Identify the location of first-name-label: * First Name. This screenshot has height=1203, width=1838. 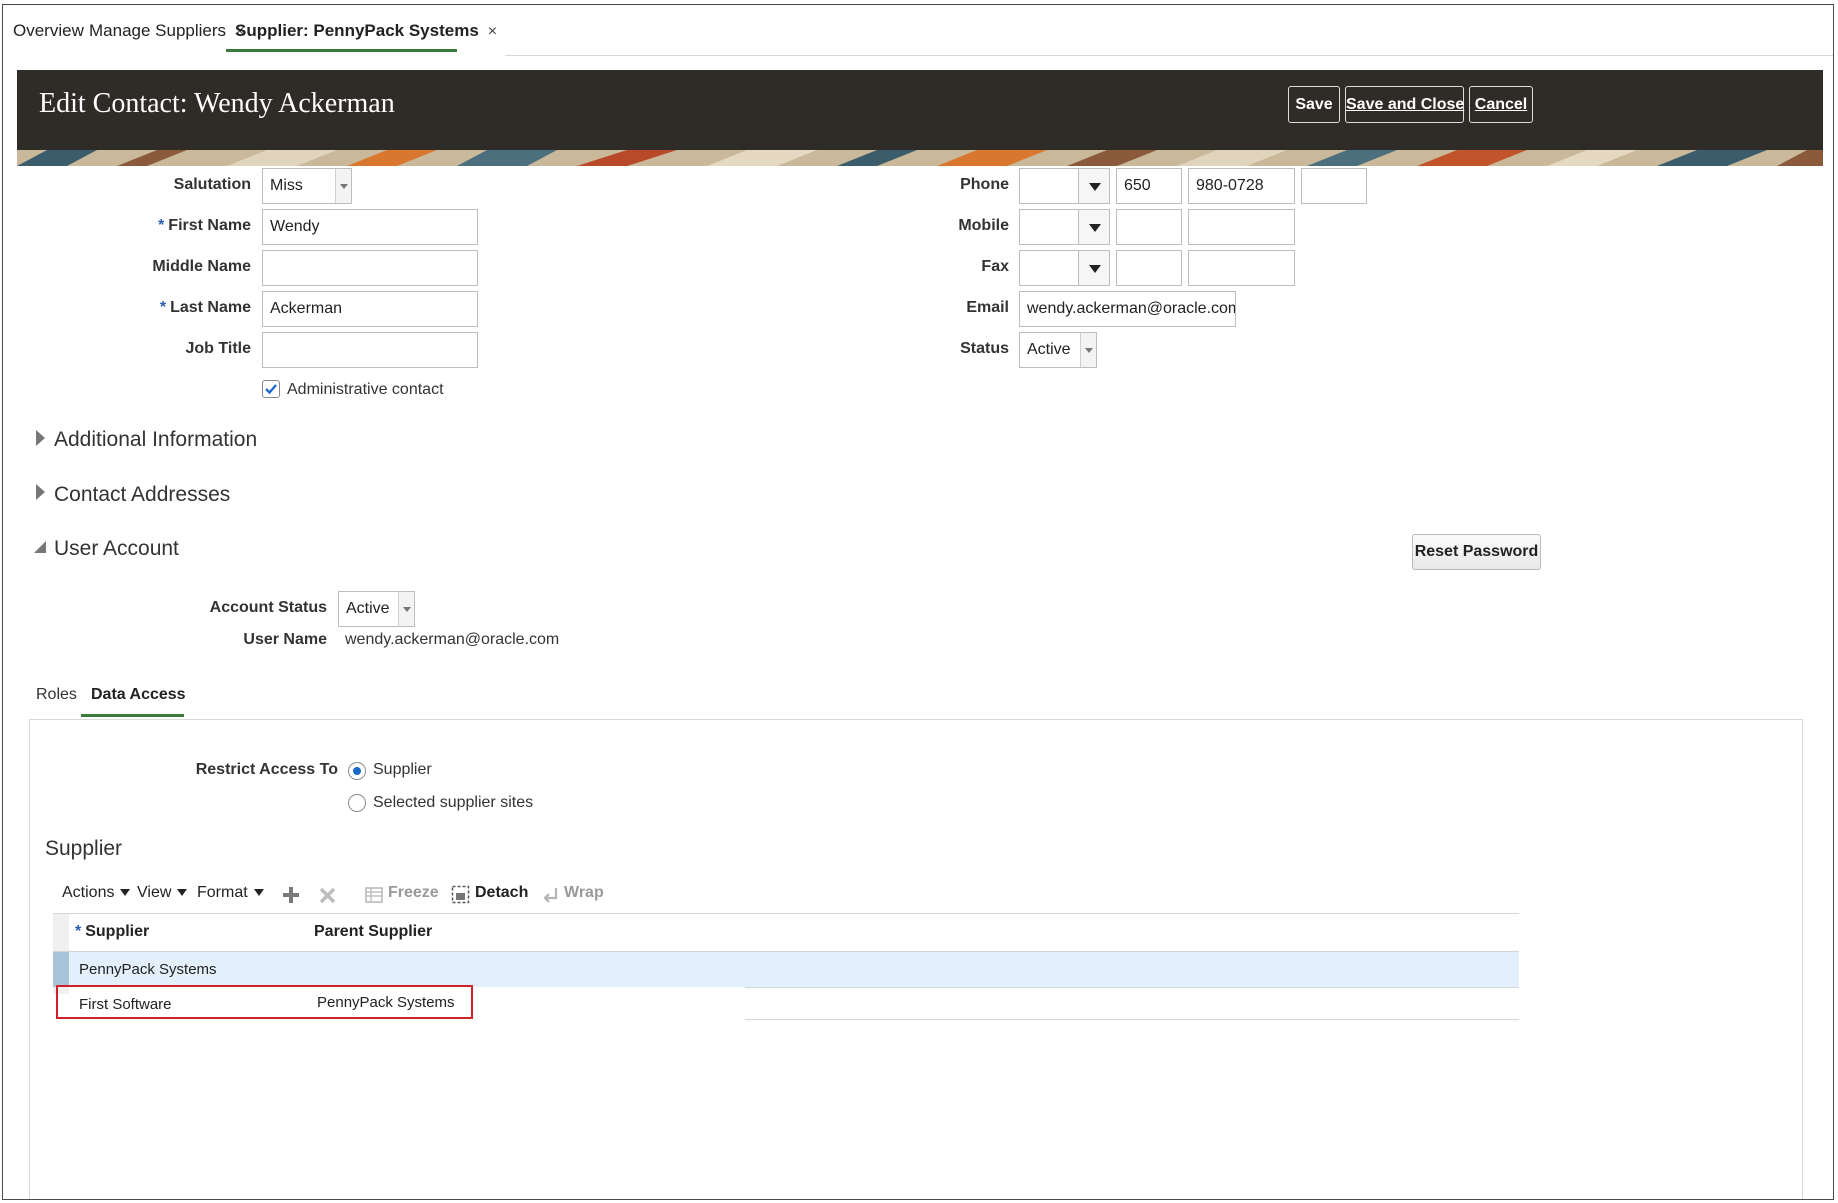
(204, 226).